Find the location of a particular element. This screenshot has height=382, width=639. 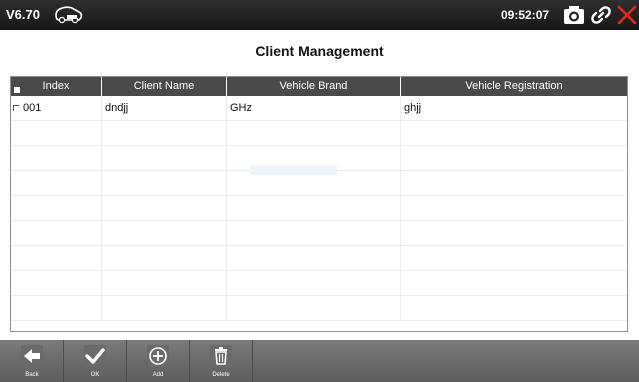

link-icon is located at coordinates (601, 15).